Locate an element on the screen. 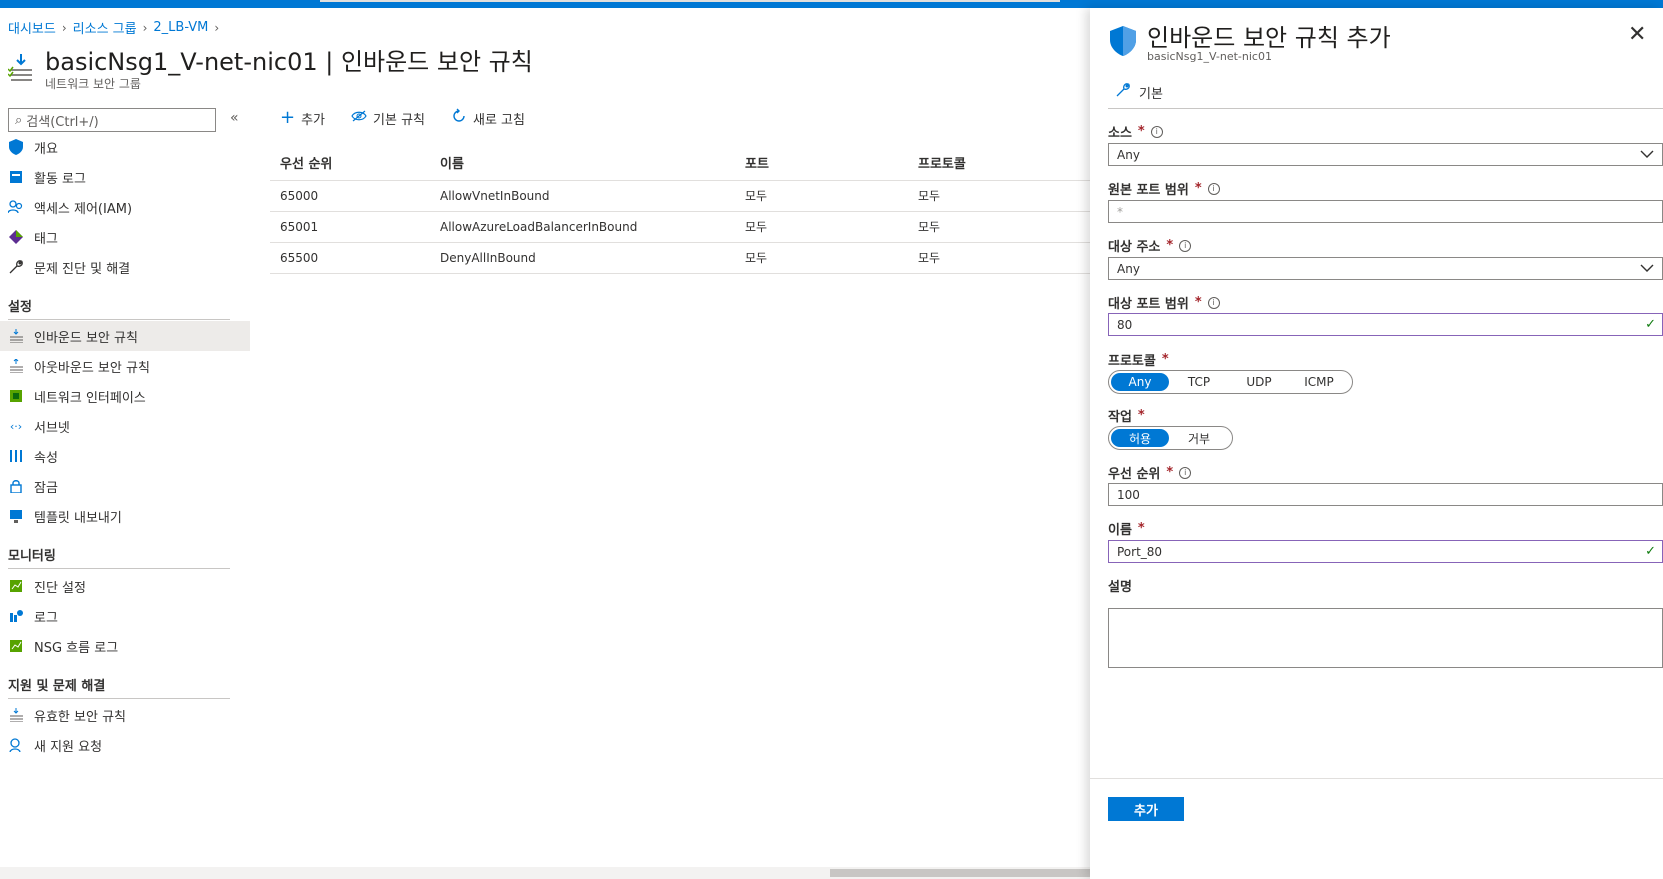 The image size is (1663, 879). scrollbar-thumb is located at coordinates (960, 873).